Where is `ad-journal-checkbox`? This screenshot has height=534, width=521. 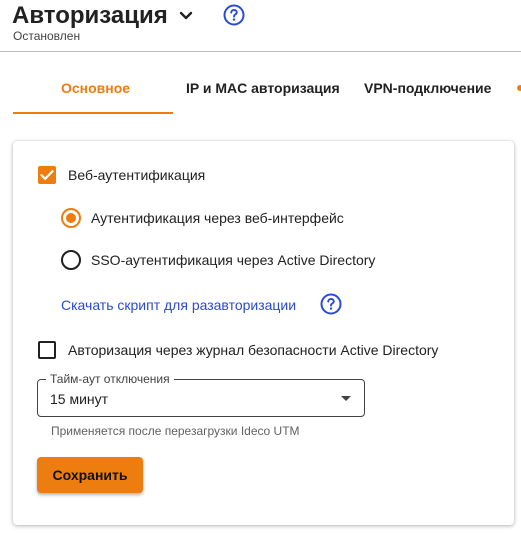
ad-journal-checkbox is located at coordinates (47, 350).